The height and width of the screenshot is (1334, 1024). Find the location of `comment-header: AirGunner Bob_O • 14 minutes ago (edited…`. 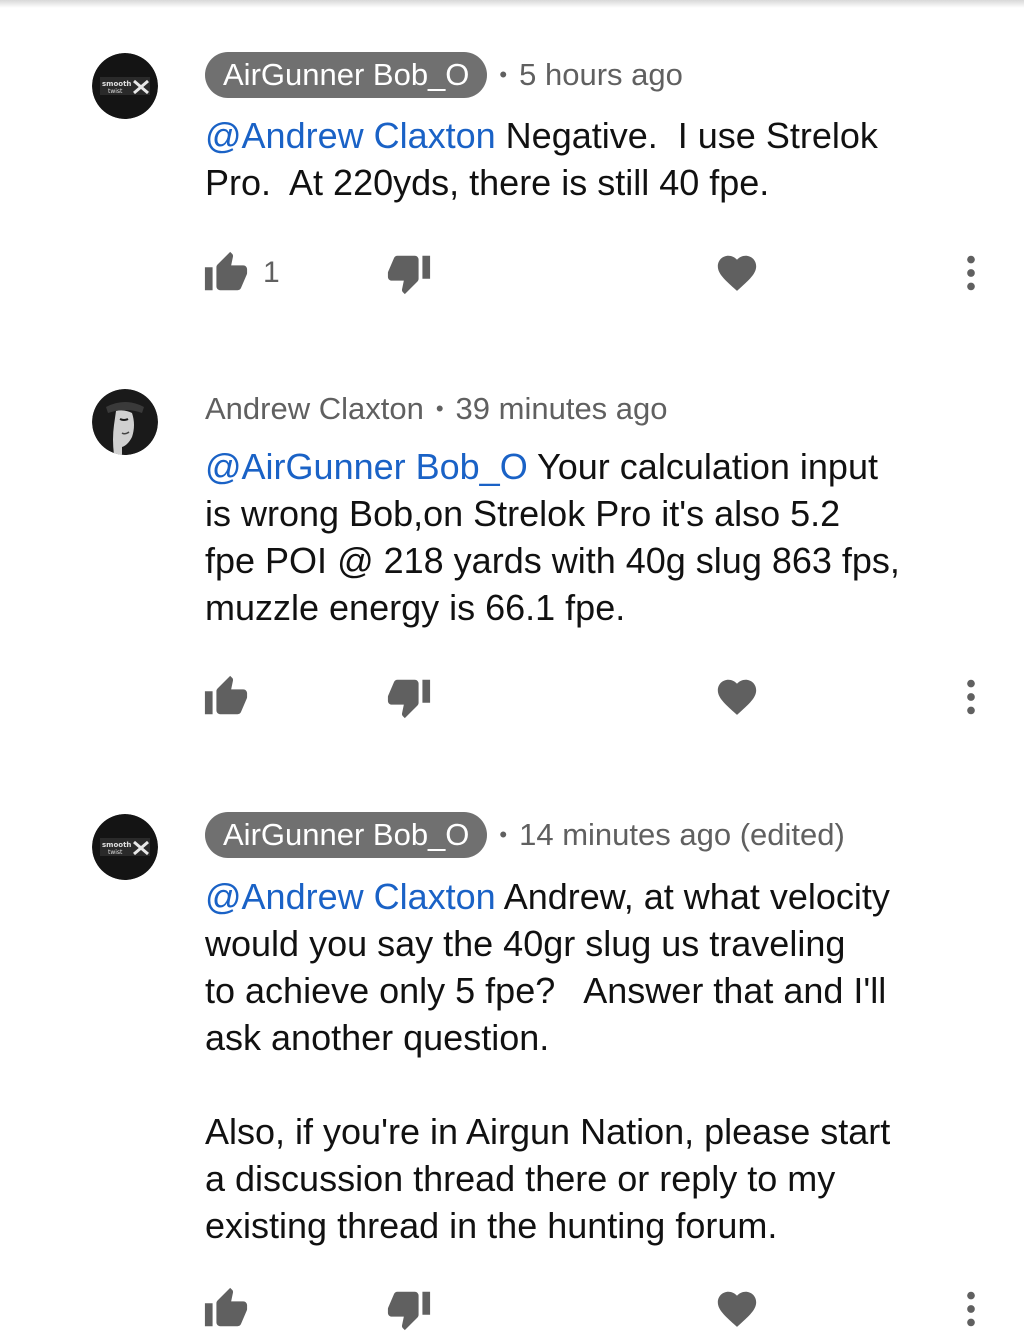

comment-header: AirGunner Bob_O • 14 minutes ago (edited… is located at coordinates (525, 835).